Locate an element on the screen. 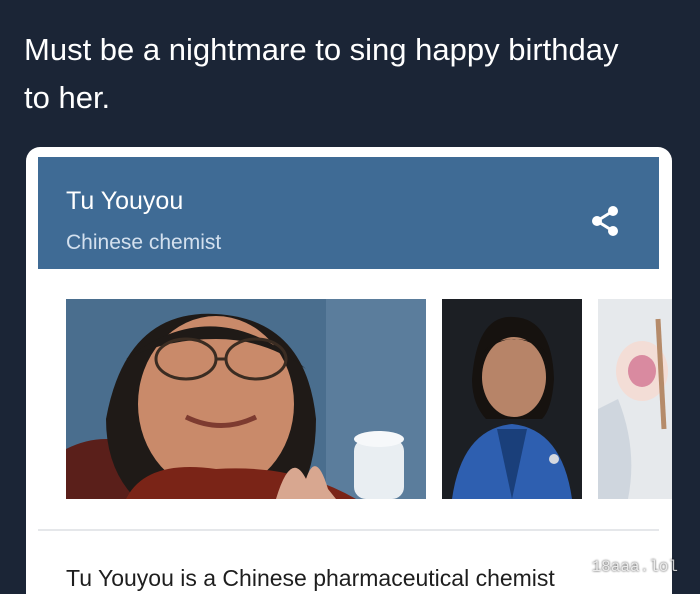 The image size is (700, 594). photo-portrait-blue-jacket is located at coordinates (512, 399).